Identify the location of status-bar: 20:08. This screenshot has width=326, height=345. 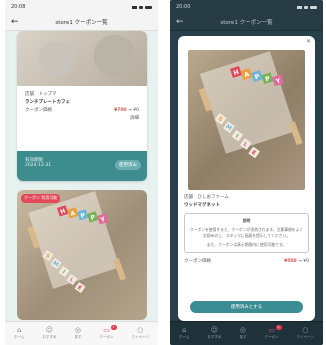
(81, 7).